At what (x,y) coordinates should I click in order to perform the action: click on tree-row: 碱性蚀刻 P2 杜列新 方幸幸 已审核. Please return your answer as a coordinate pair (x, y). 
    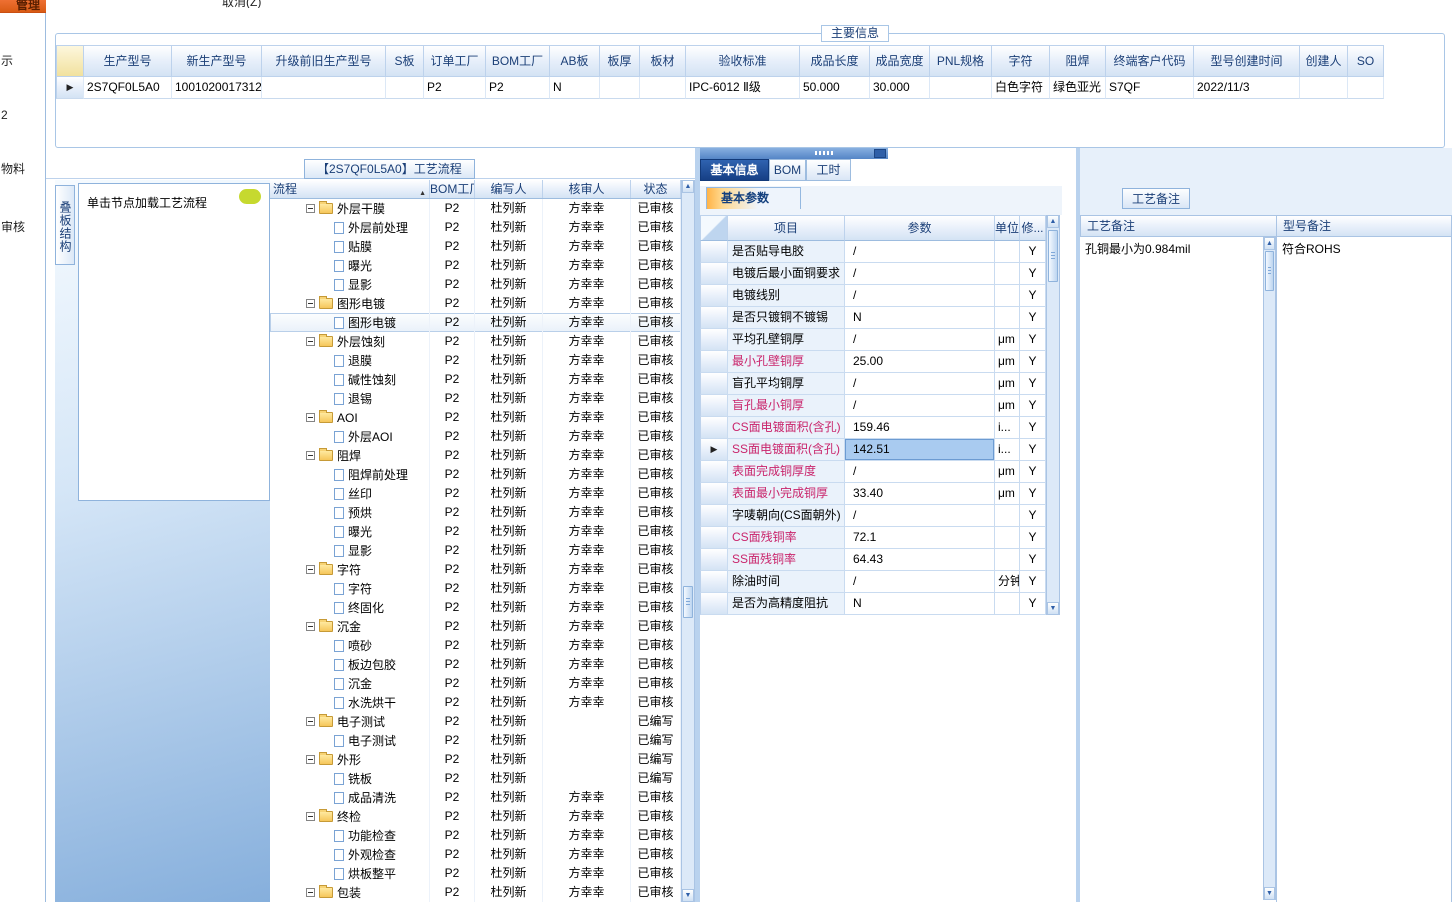
    Looking at the image, I should click on (475, 379).